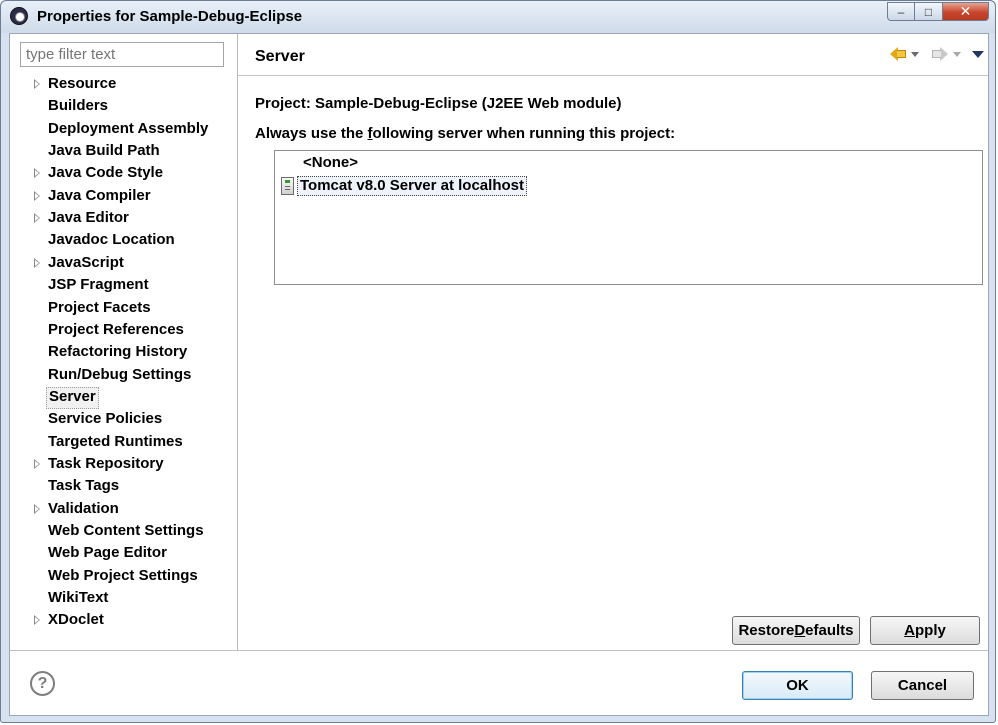 The height and width of the screenshot is (725, 998). I want to click on server-option-label: Tomcat v8.0 Server at localhost, so click(412, 186).